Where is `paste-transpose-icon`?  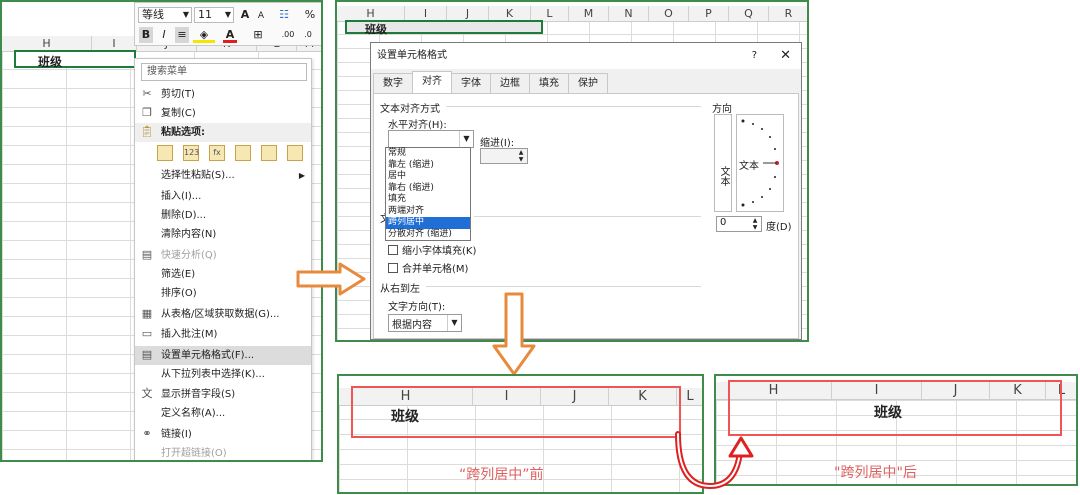 paste-transpose-icon is located at coordinates (243, 153).